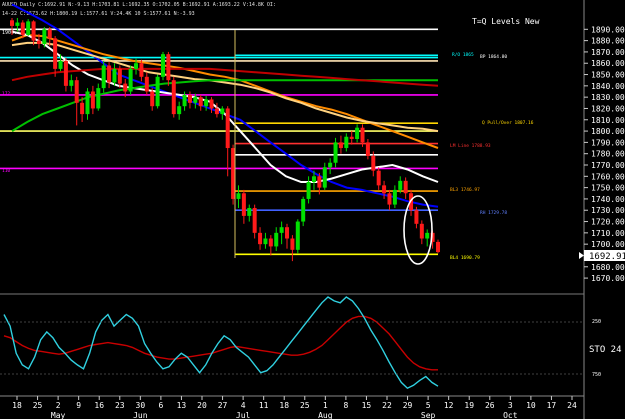 The image size is (625, 419). I want to click on price-tick-label: 1790.00, so click(608, 142).